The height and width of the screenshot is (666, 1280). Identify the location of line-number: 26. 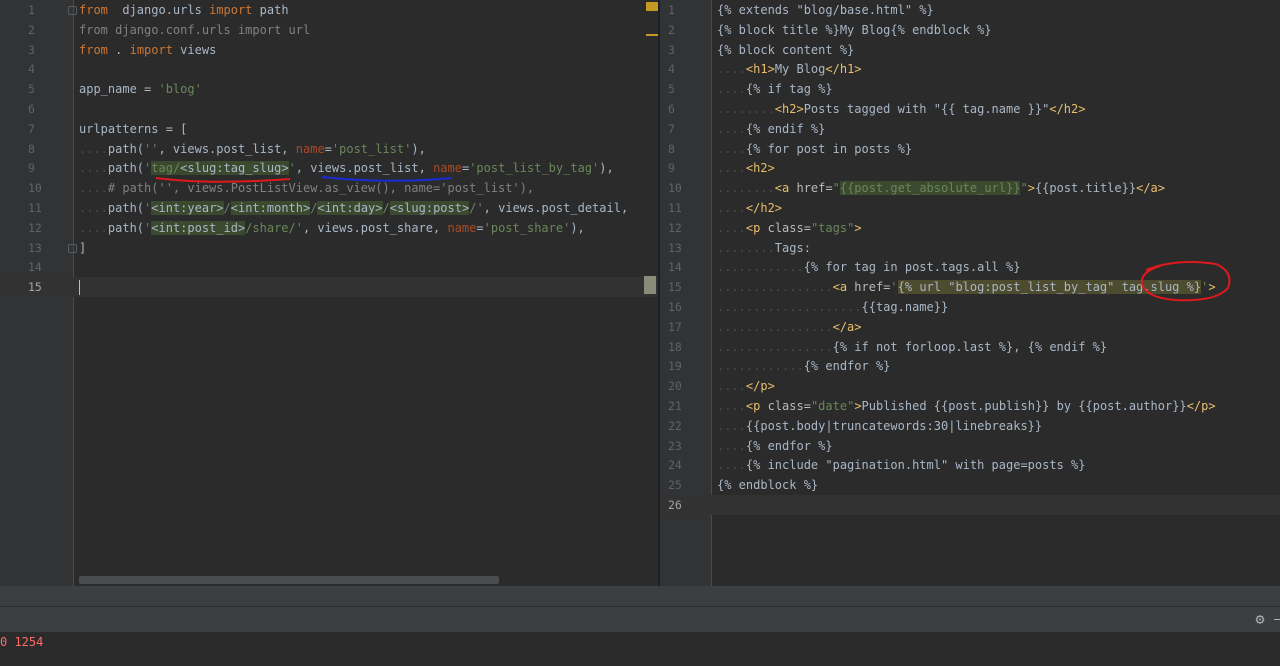
(675, 505).